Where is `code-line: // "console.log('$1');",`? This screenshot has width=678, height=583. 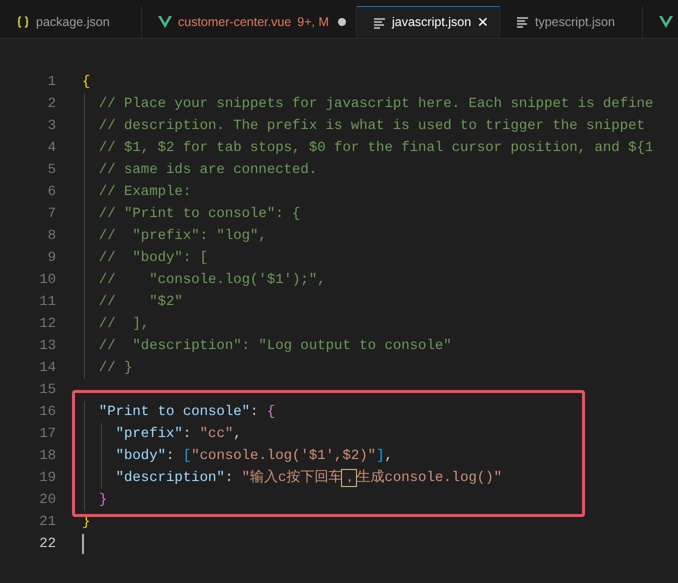
code-line: // "console.log('$1');", is located at coordinates (212, 280).